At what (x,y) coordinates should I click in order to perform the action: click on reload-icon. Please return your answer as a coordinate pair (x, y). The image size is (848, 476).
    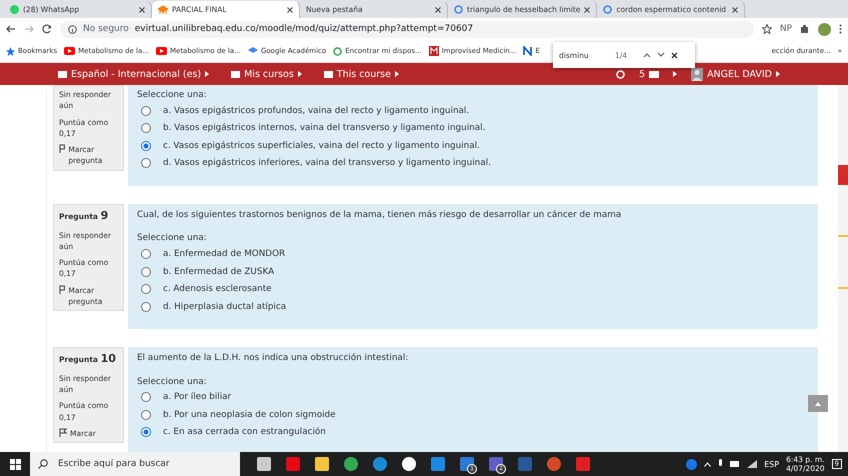
    Looking at the image, I should click on (47, 29).